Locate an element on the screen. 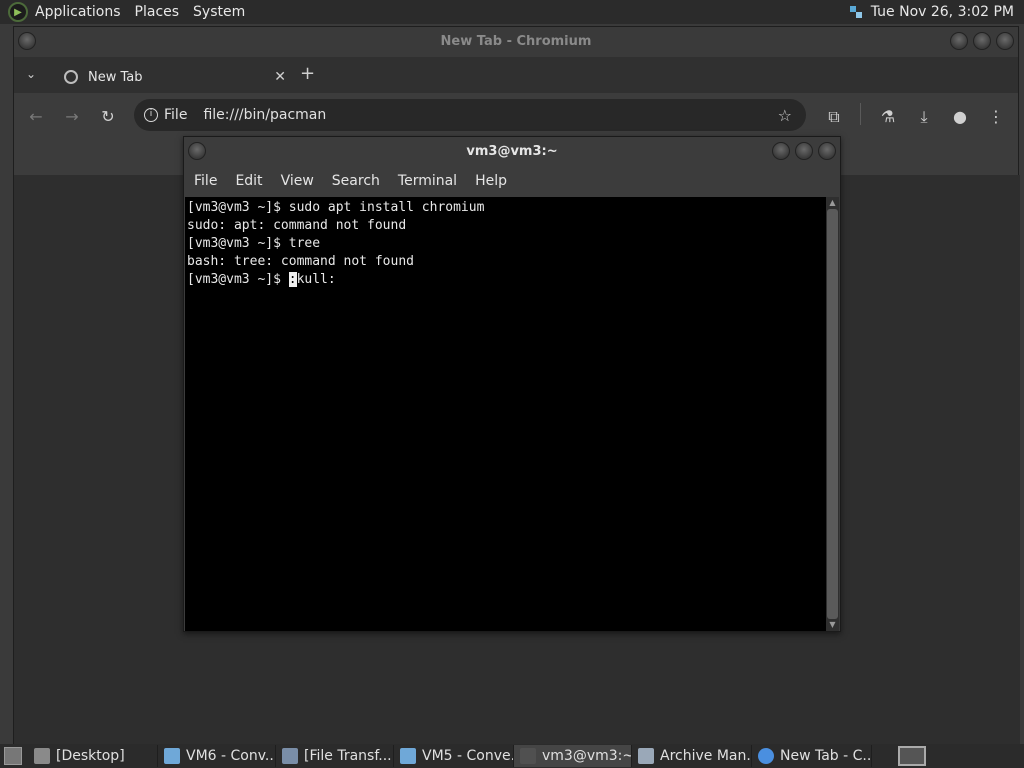  terminal-menu-terminal: Terminal is located at coordinates (427, 181).